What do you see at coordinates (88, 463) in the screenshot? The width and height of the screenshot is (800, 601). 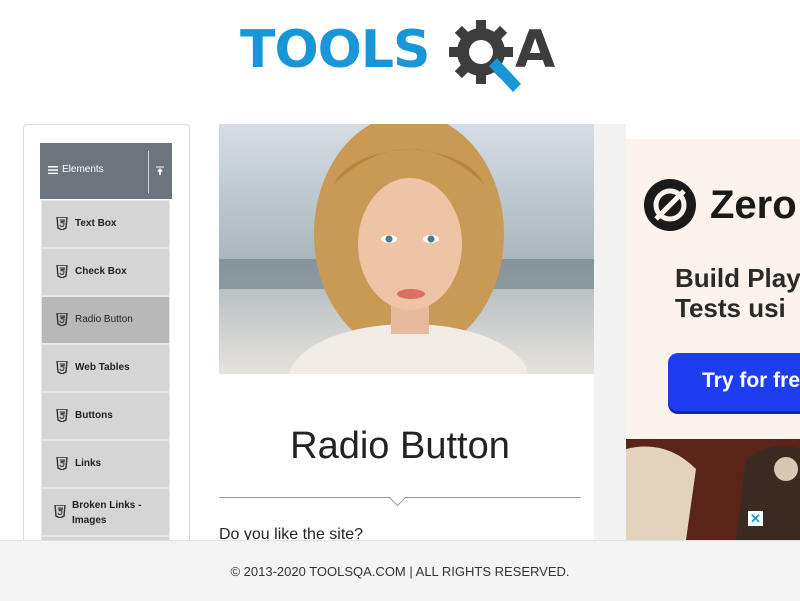 I see `sidebar-item-label: Links` at bounding box center [88, 463].